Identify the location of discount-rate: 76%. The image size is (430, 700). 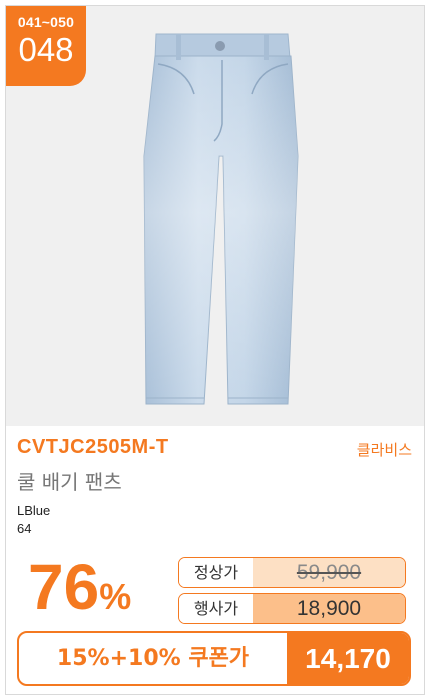
(79, 587).